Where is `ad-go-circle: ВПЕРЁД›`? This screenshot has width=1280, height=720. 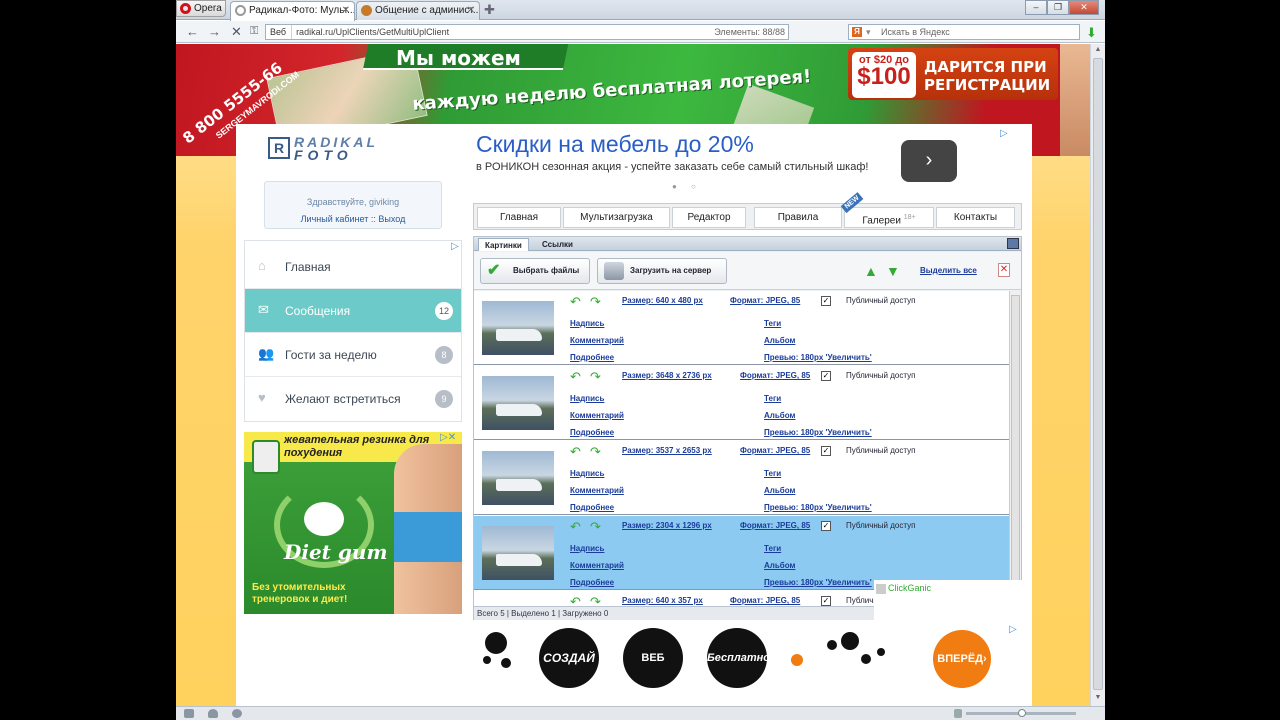 ad-go-circle: ВПЕРЁД› is located at coordinates (962, 659).